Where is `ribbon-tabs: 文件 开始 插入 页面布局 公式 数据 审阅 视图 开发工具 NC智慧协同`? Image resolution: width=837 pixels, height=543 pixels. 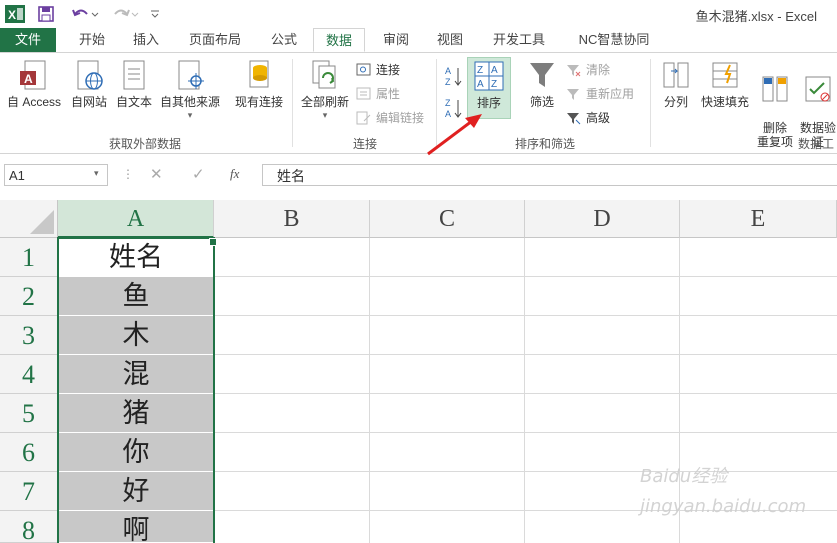
ribbon-tabs: 文件 开始 插入 页面布局 公式 数据 审阅 视图 开发工具 NC智慧协同 is located at coordinates (418, 40).